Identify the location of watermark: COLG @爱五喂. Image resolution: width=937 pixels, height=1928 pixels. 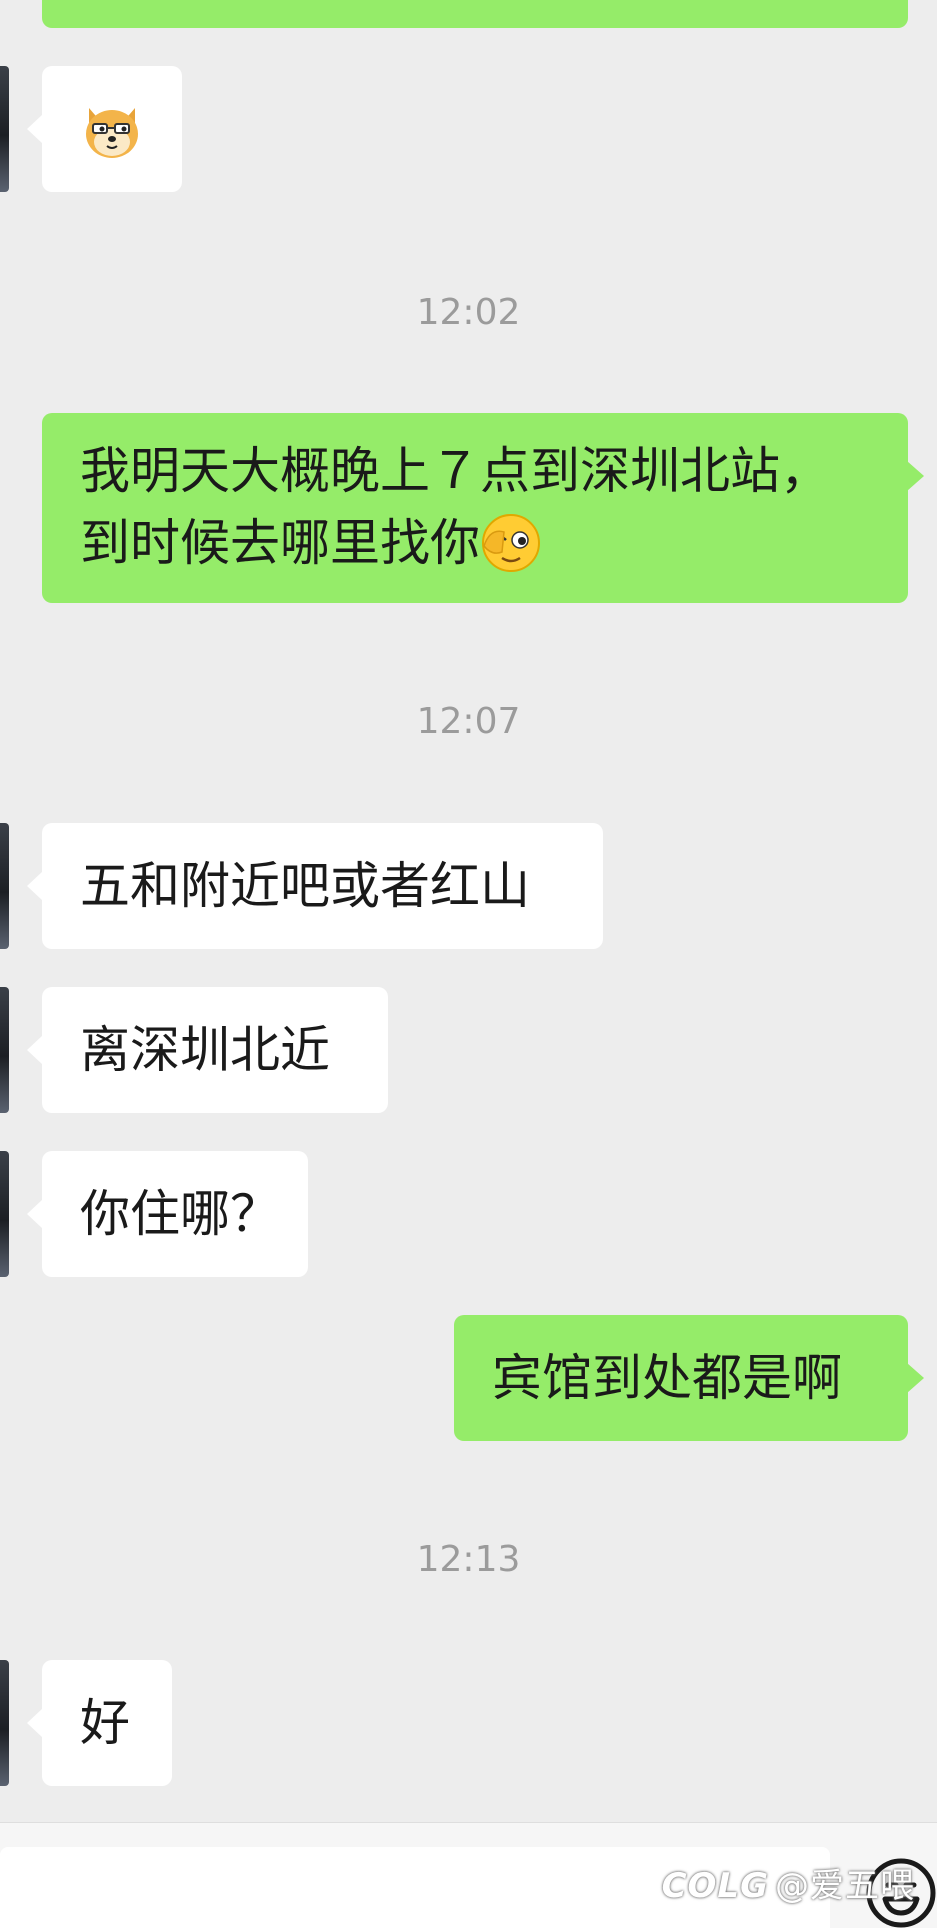
(788, 1886).